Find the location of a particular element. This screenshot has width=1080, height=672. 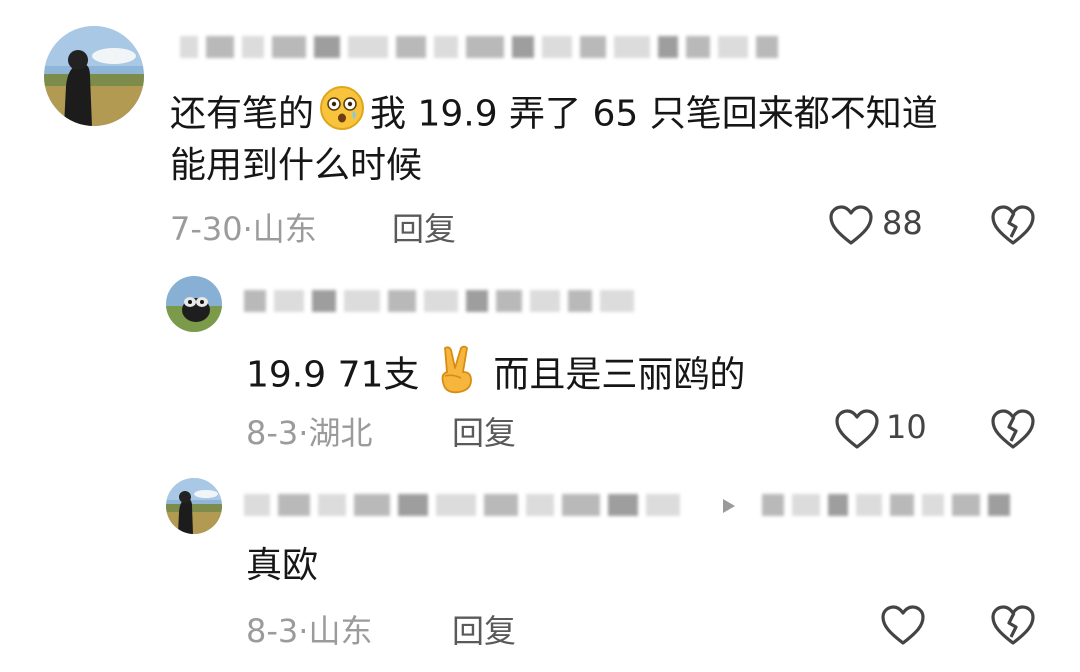

comment-text: 19.9 71支 而且是三丽鸥的 is located at coordinates (495, 376).